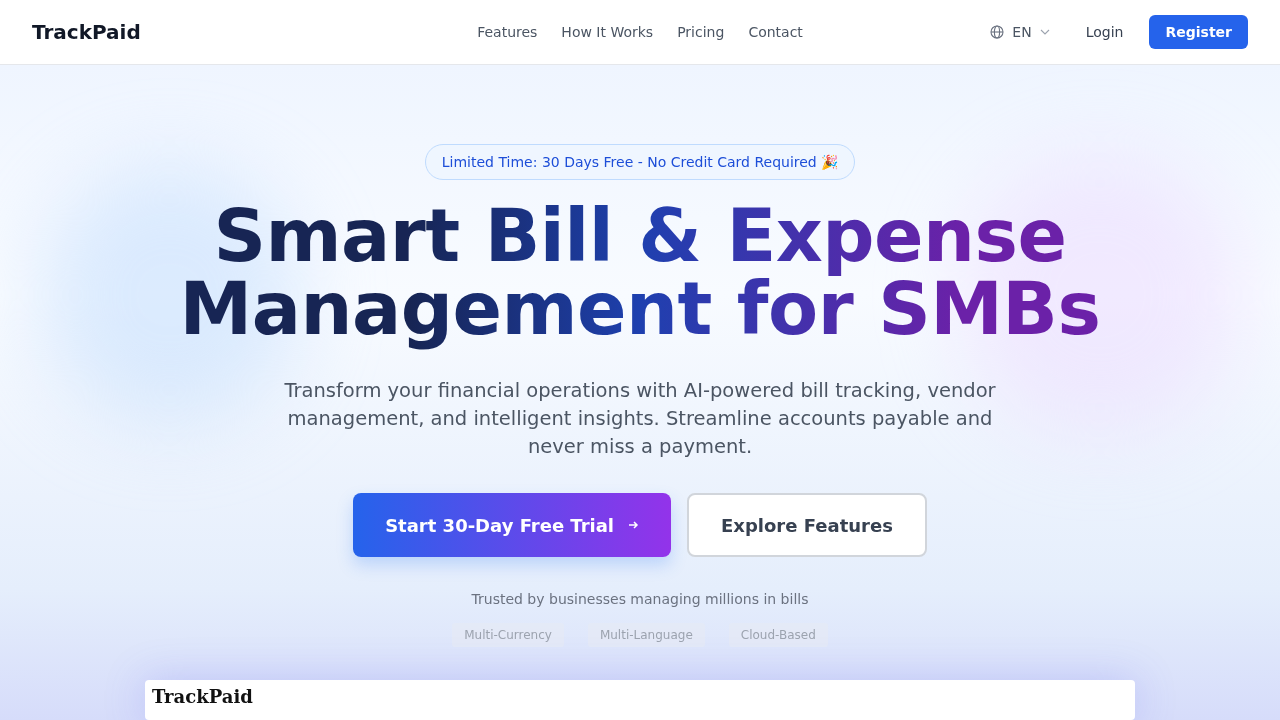 This screenshot has width=1280, height=720. Describe the element at coordinates (640, 599) in the screenshot. I see `trust-text: Trusted by businesses managing millions in bills` at that location.